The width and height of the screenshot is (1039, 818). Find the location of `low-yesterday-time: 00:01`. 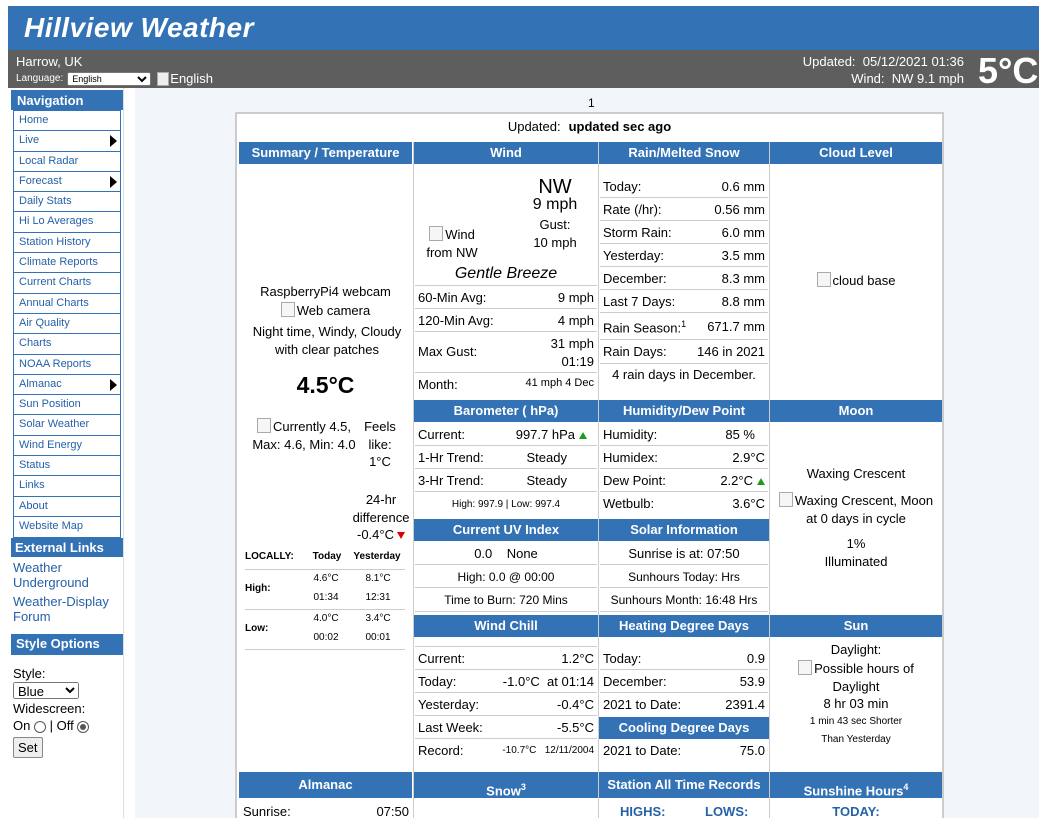

low-yesterday-time: 00:01 is located at coordinates (378, 637).